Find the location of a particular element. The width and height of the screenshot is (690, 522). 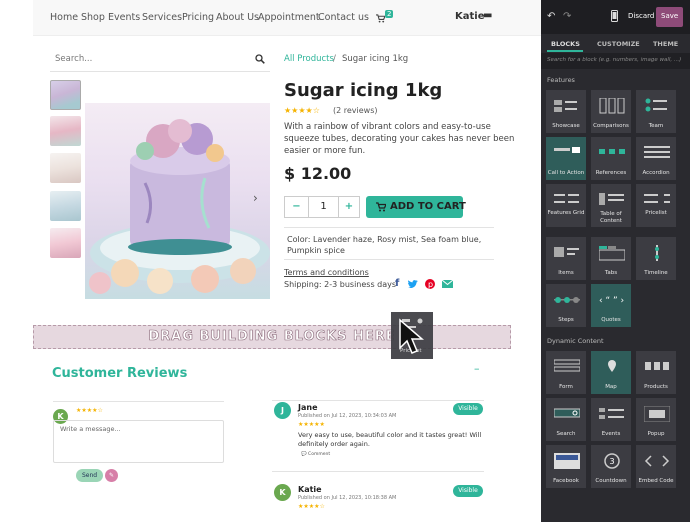

block-pricelist: Pricelist is located at coordinates (656, 205).